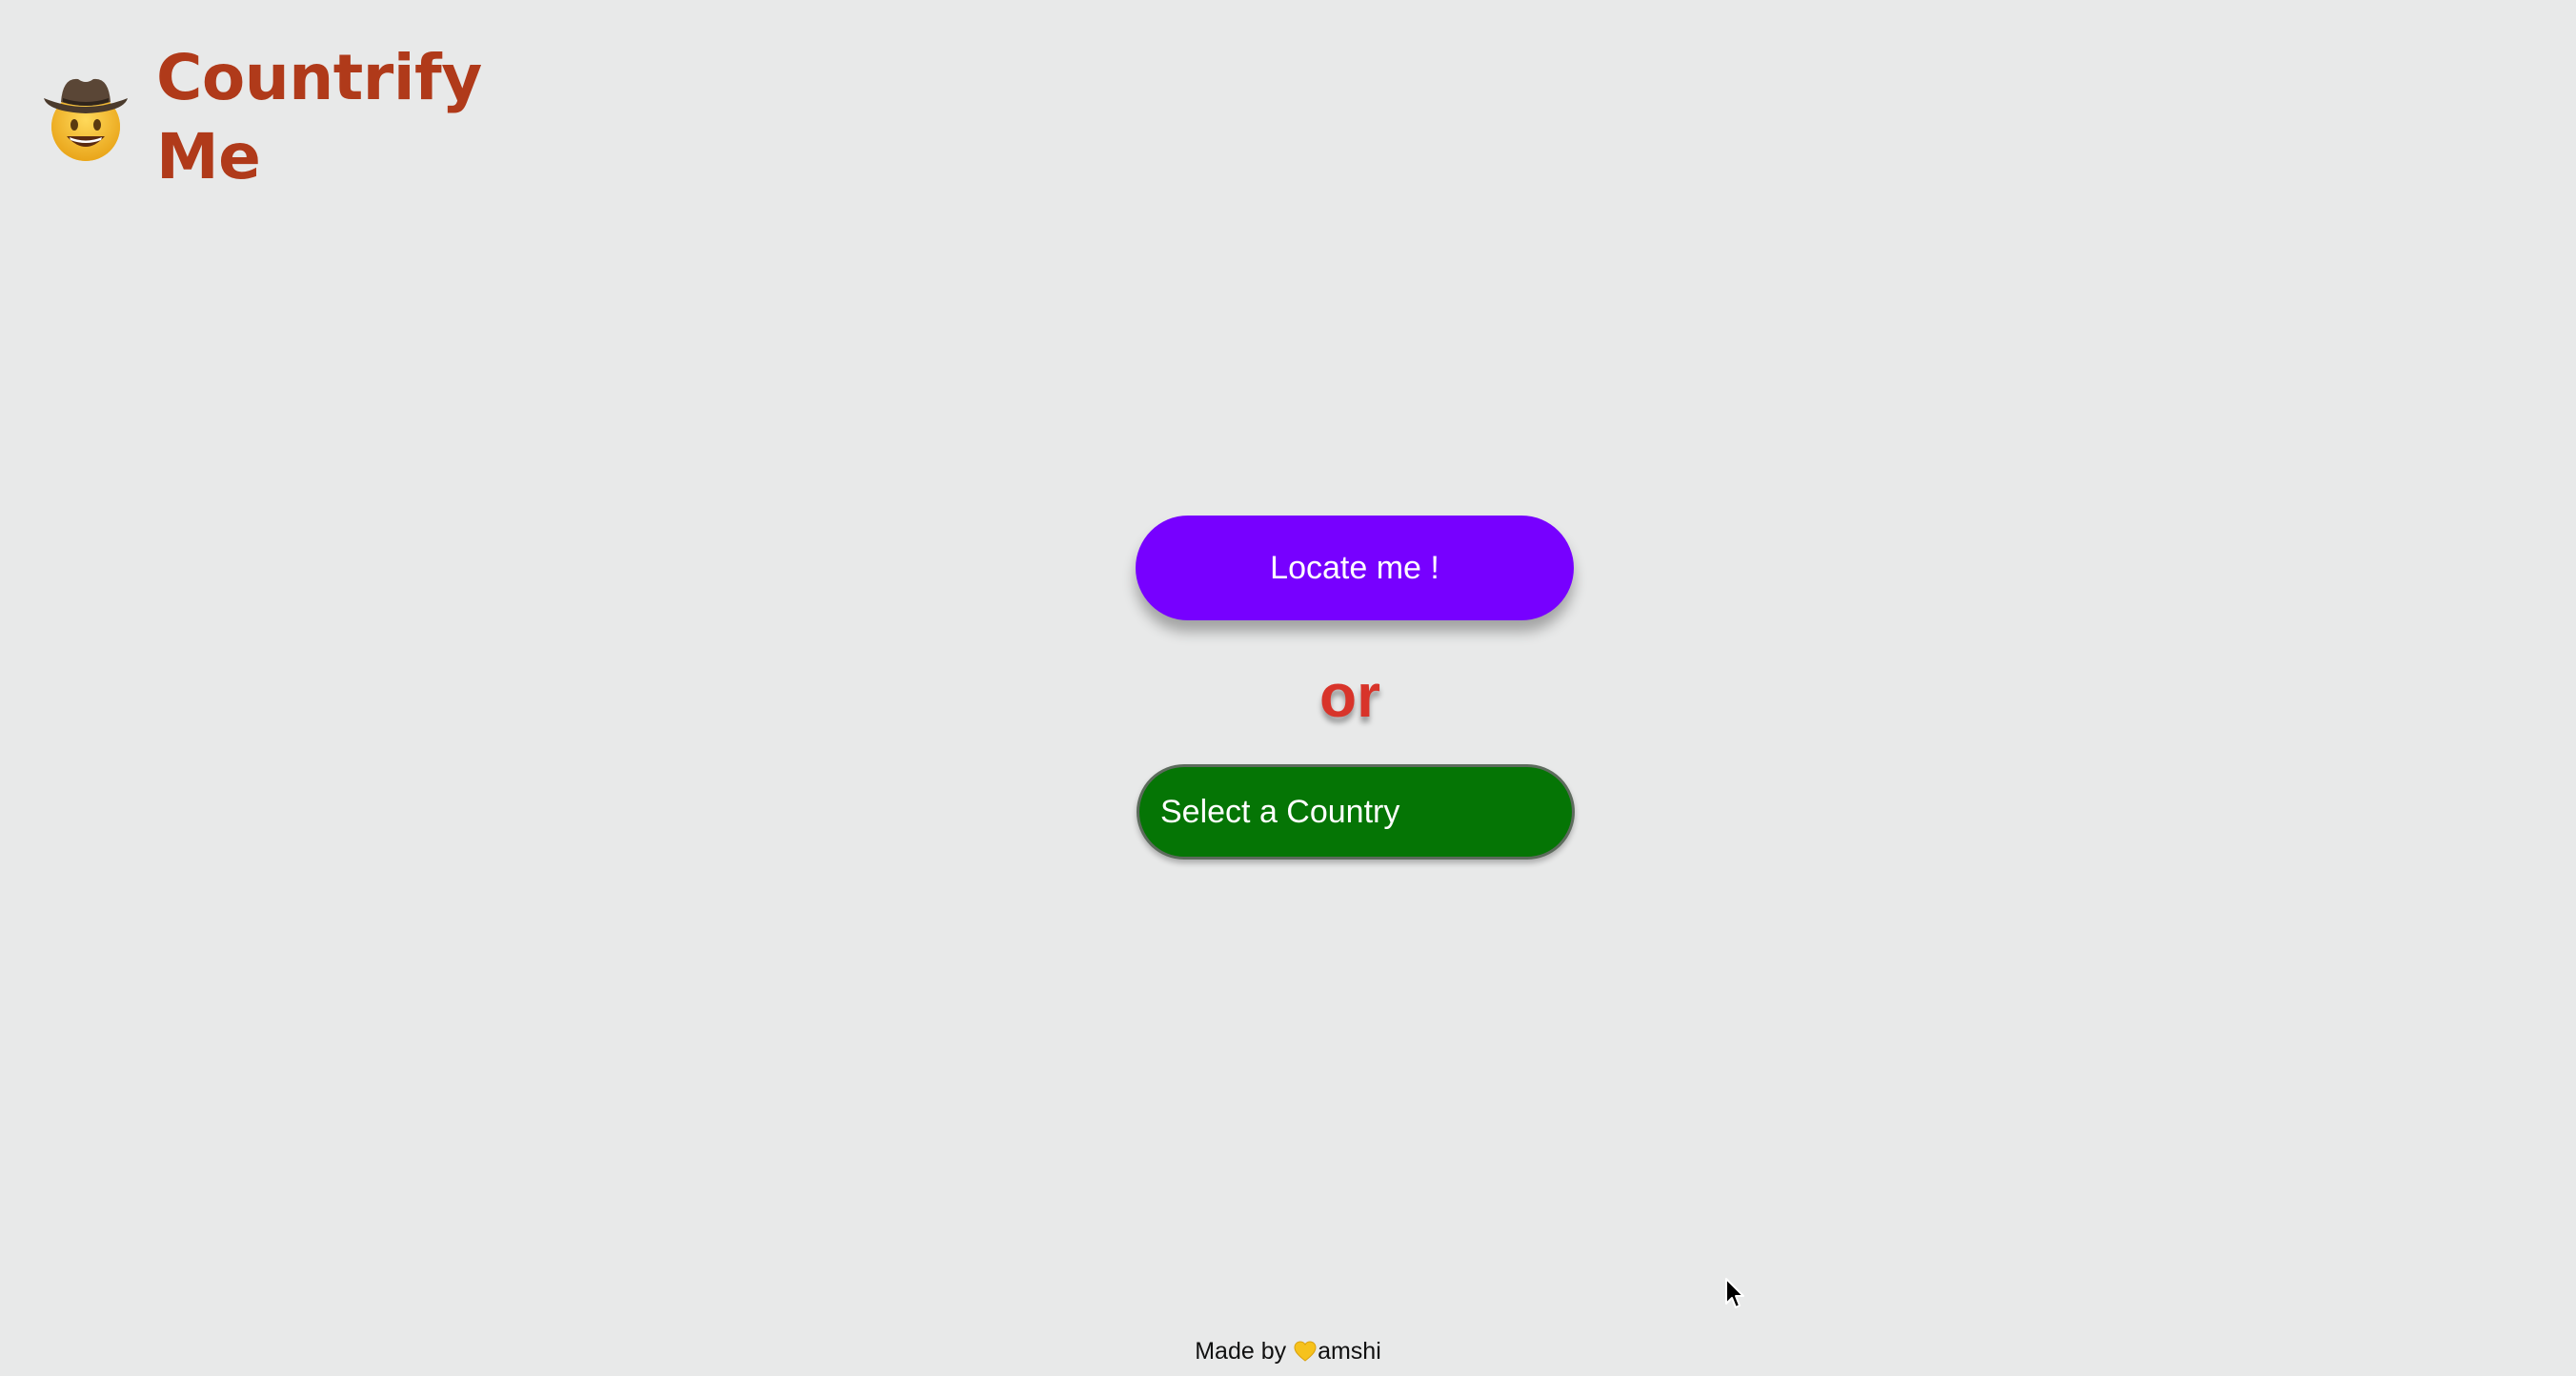 The width and height of the screenshot is (2576, 1376). What do you see at coordinates (1356, 812) in the screenshot?
I see `select-country-button: Select a Country` at bounding box center [1356, 812].